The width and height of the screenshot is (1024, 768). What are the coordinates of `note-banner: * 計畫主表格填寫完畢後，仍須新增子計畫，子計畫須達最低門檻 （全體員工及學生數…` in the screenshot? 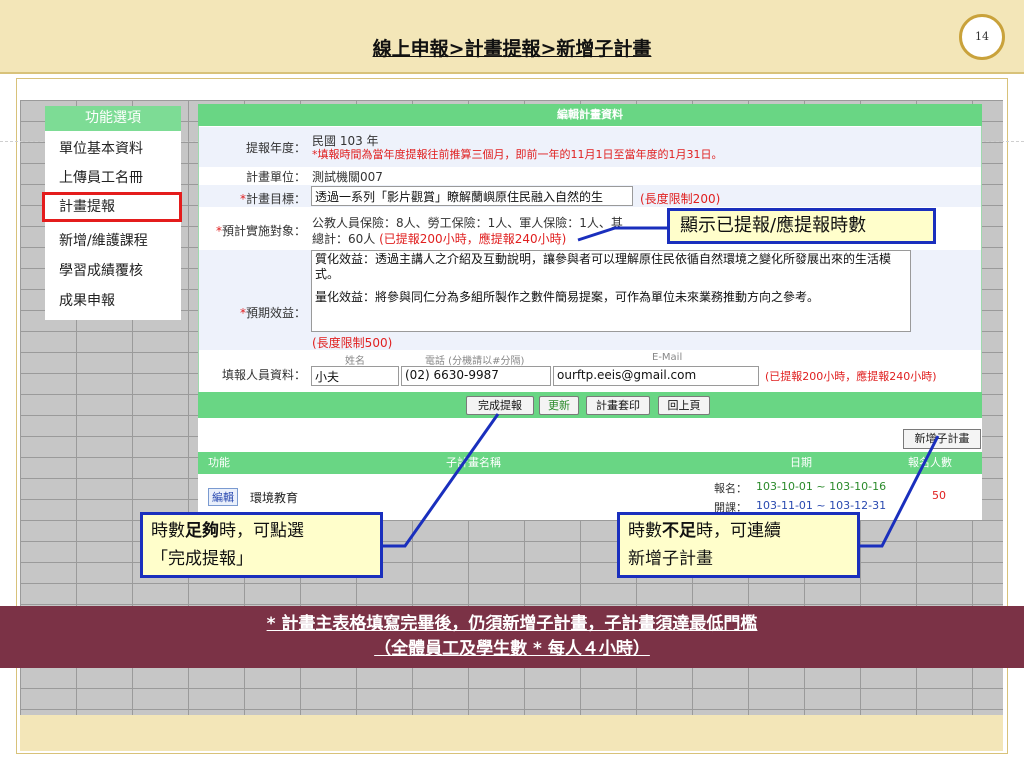 It's located at (512, 637).